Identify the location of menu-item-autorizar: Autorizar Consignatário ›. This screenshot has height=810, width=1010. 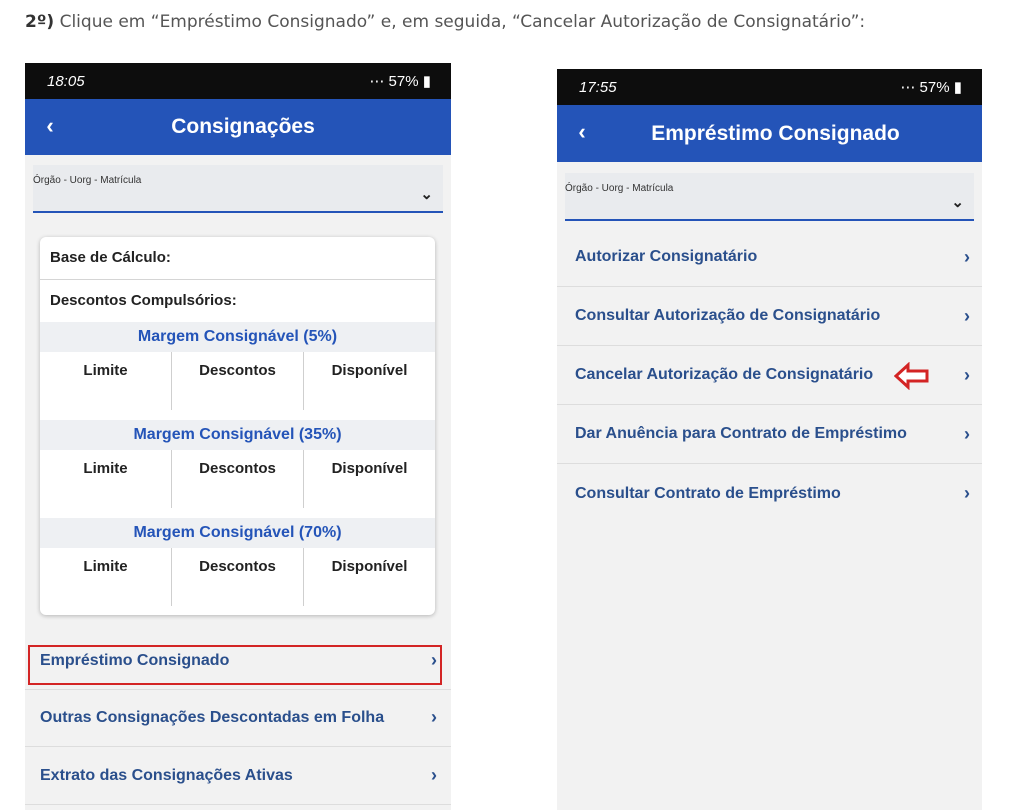
(769, 257).